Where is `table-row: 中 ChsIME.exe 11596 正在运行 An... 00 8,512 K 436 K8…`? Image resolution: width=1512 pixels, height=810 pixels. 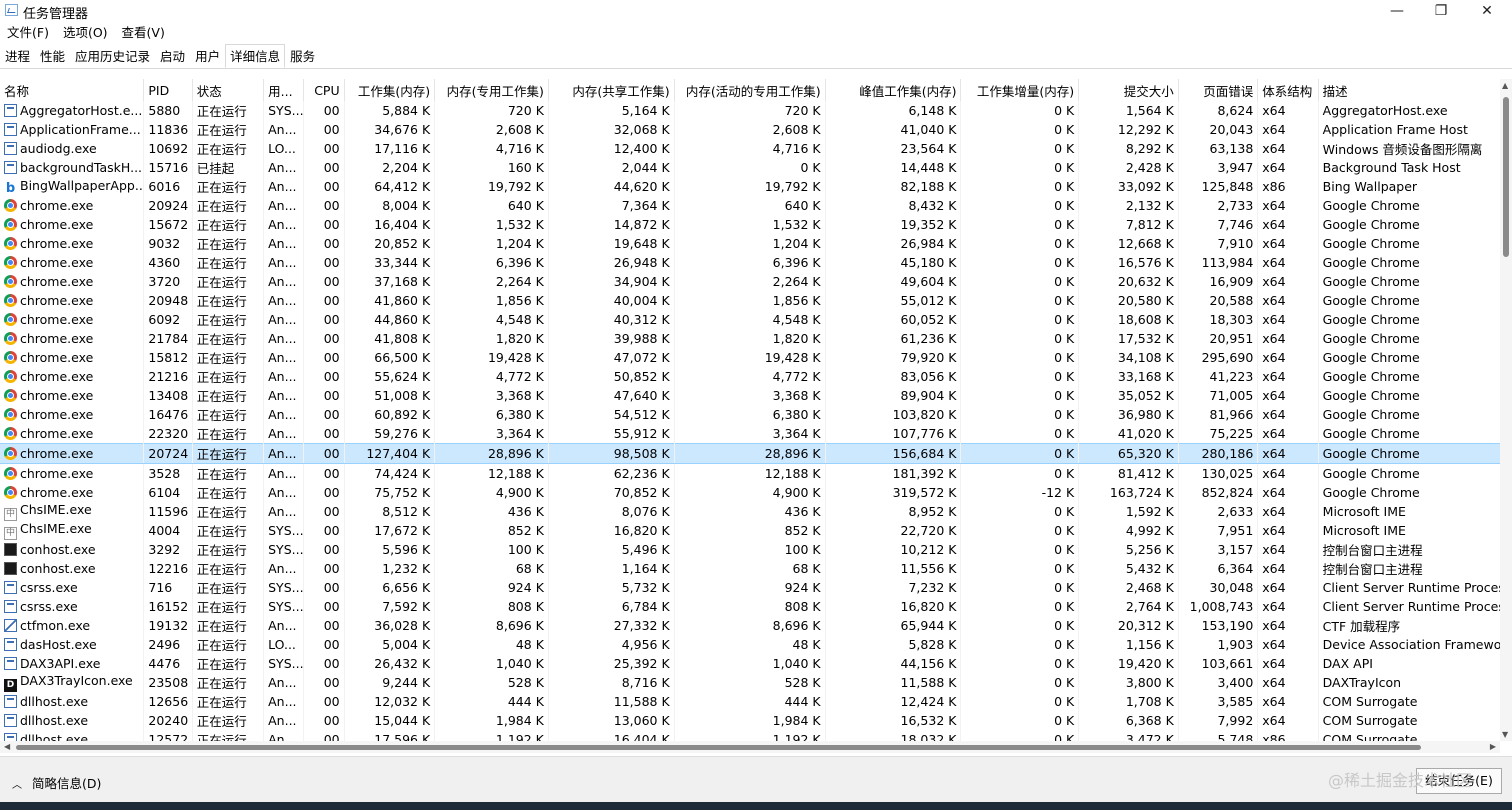 table-row: 中 ChsIME.exe 11596 正在运行 An... 00 8,512 K 436 K8… is located at coordinates (750, 511).